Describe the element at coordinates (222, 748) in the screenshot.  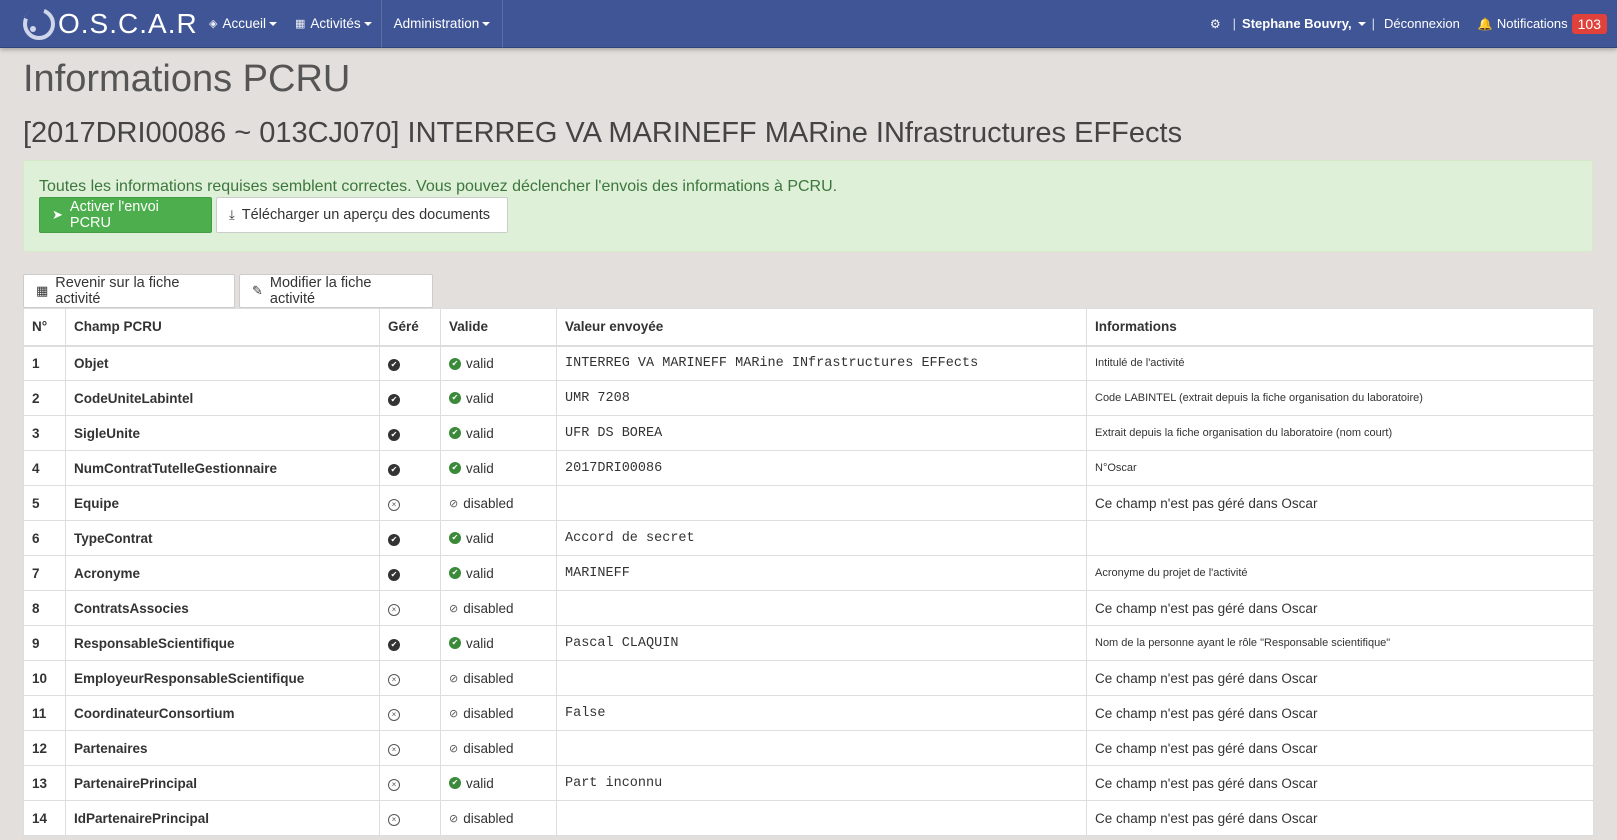
I see `row-field-name: Partenaires` at that location.